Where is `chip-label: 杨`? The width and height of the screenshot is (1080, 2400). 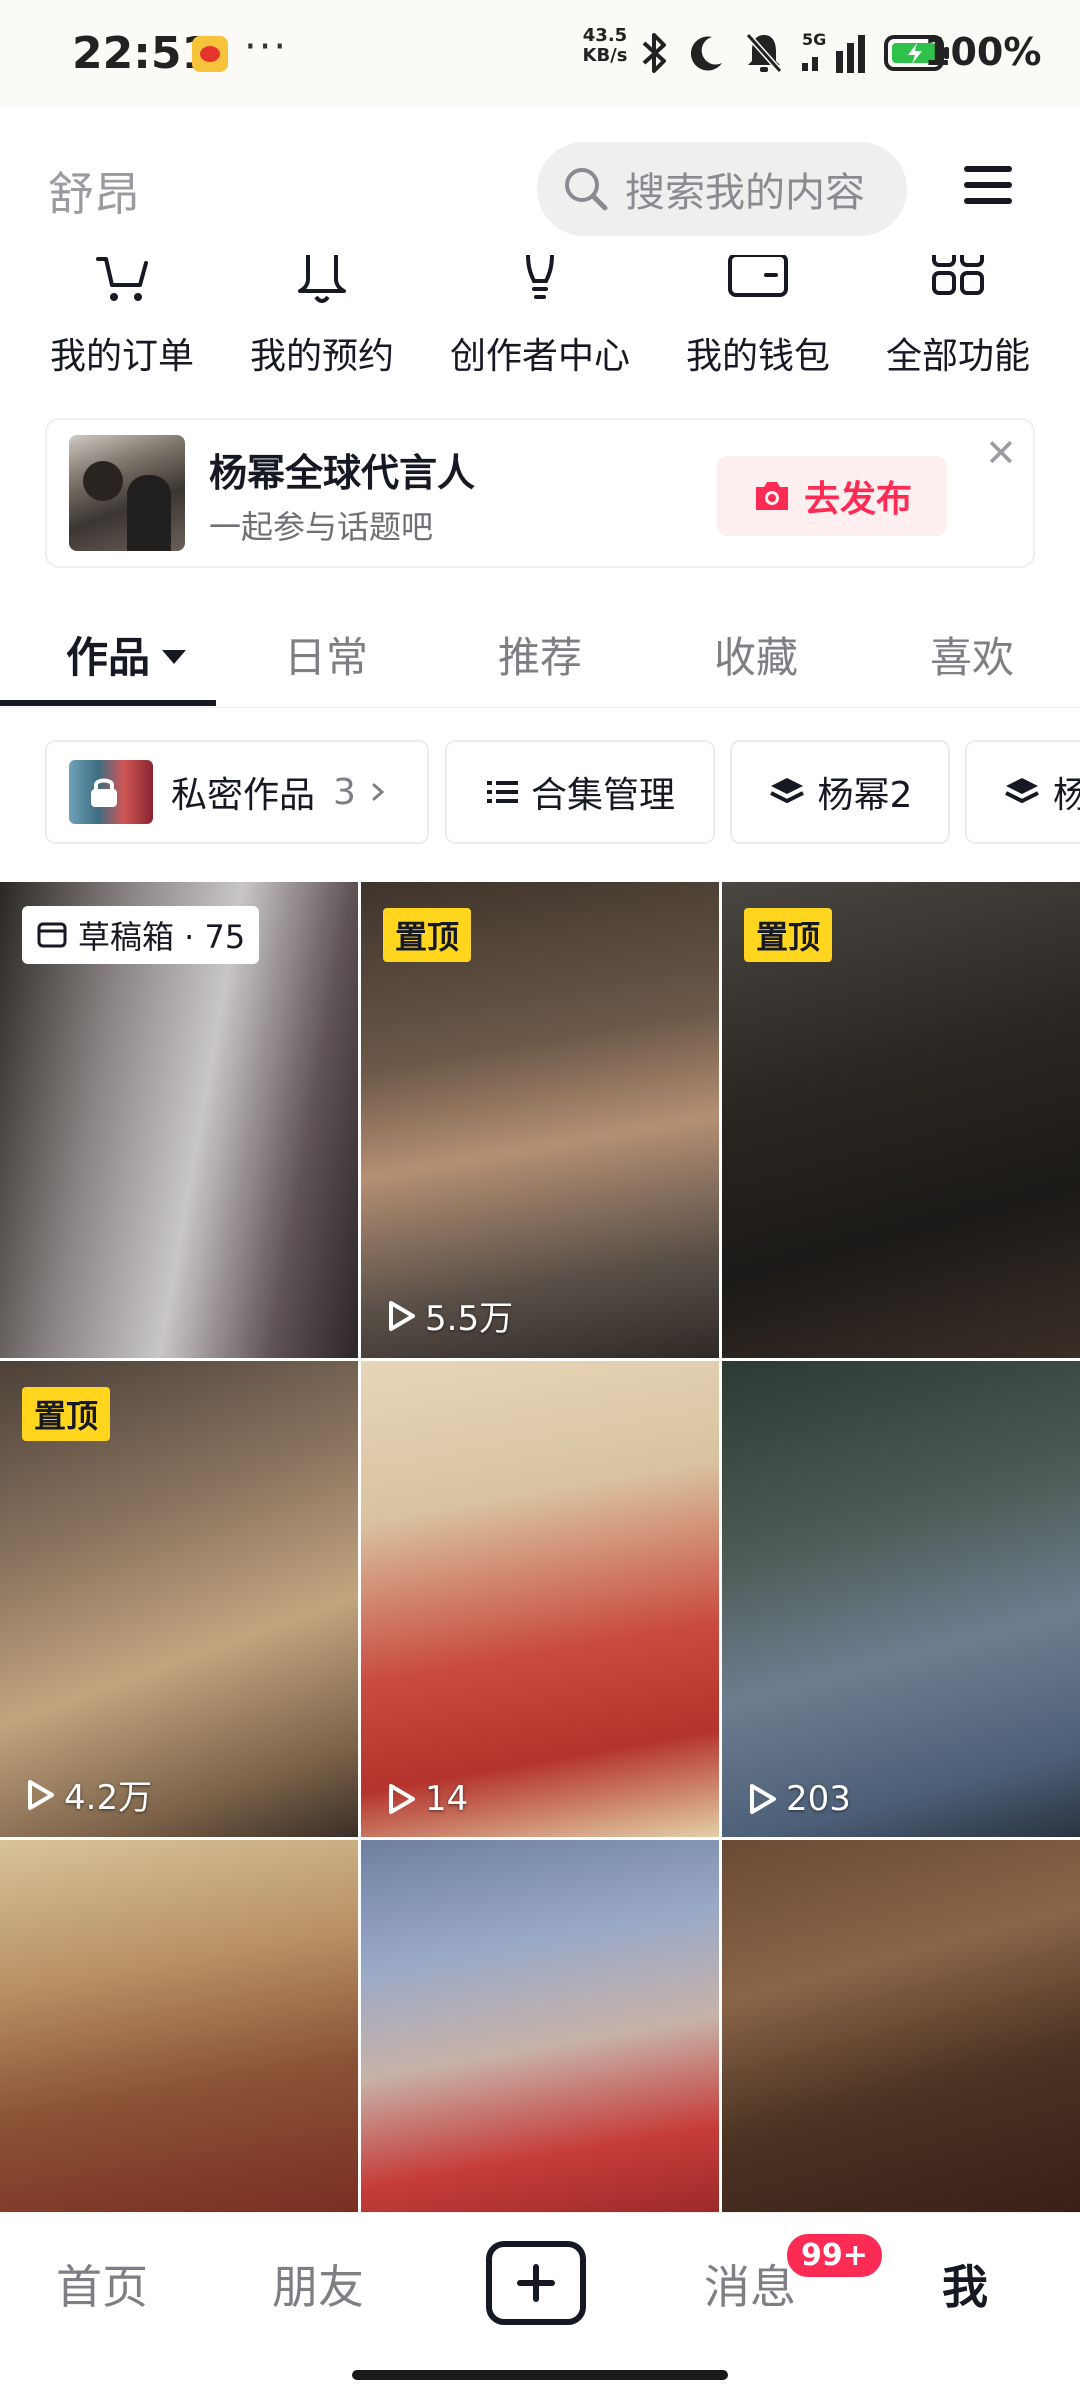
chip-label: 杨 is located at coordinates (1066, 795).